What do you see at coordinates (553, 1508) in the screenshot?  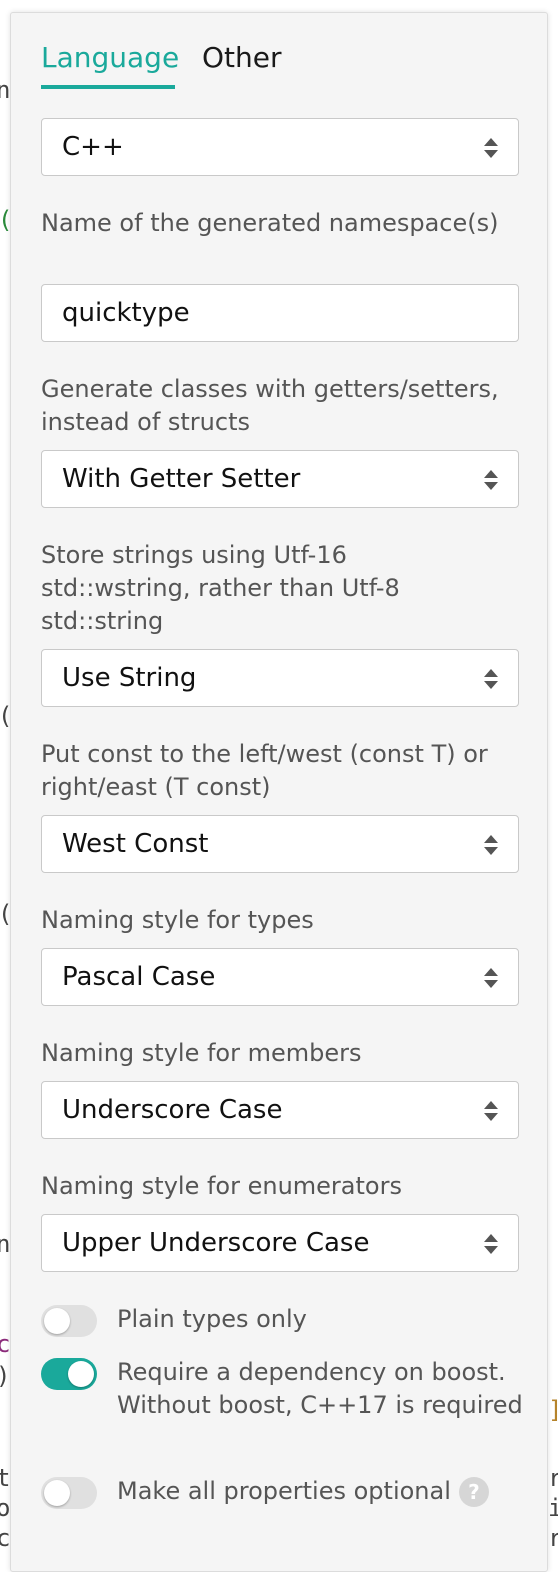 I see `background-code-fragment: i` at bounding box center [553, 1508].